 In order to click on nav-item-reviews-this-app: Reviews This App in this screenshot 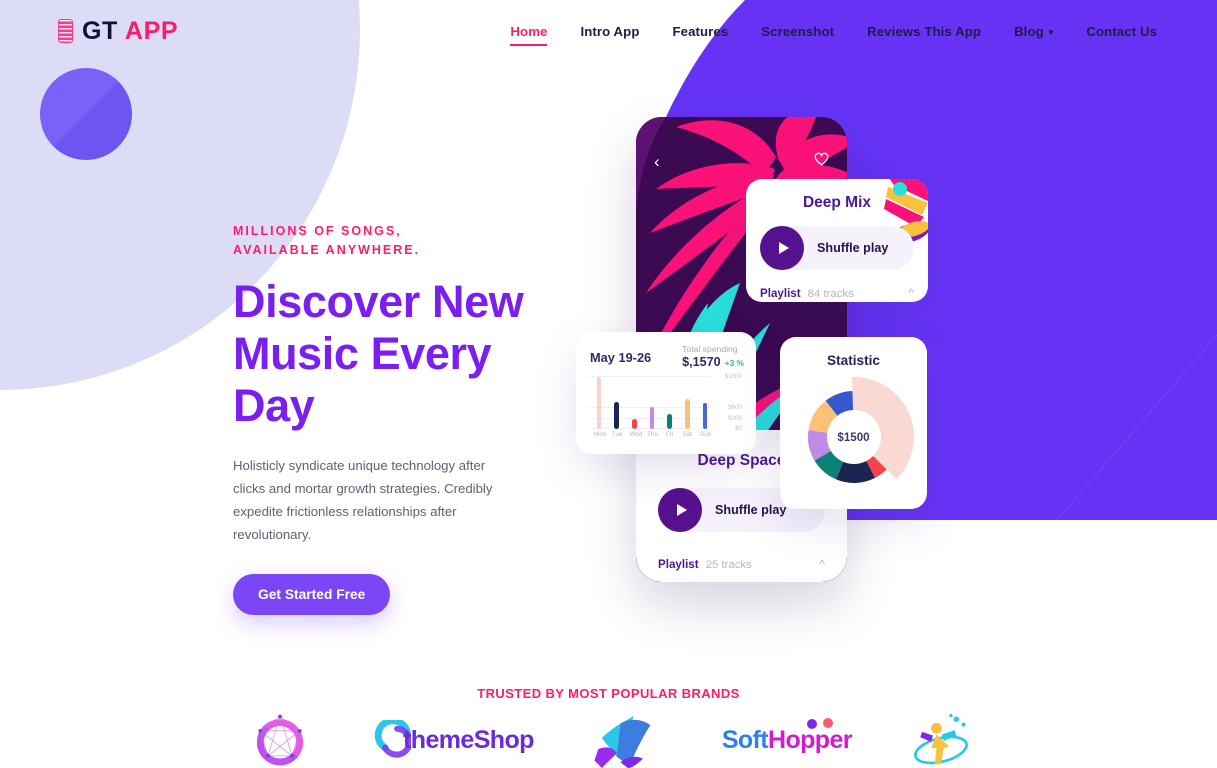, I will do `click(924, 31)`.